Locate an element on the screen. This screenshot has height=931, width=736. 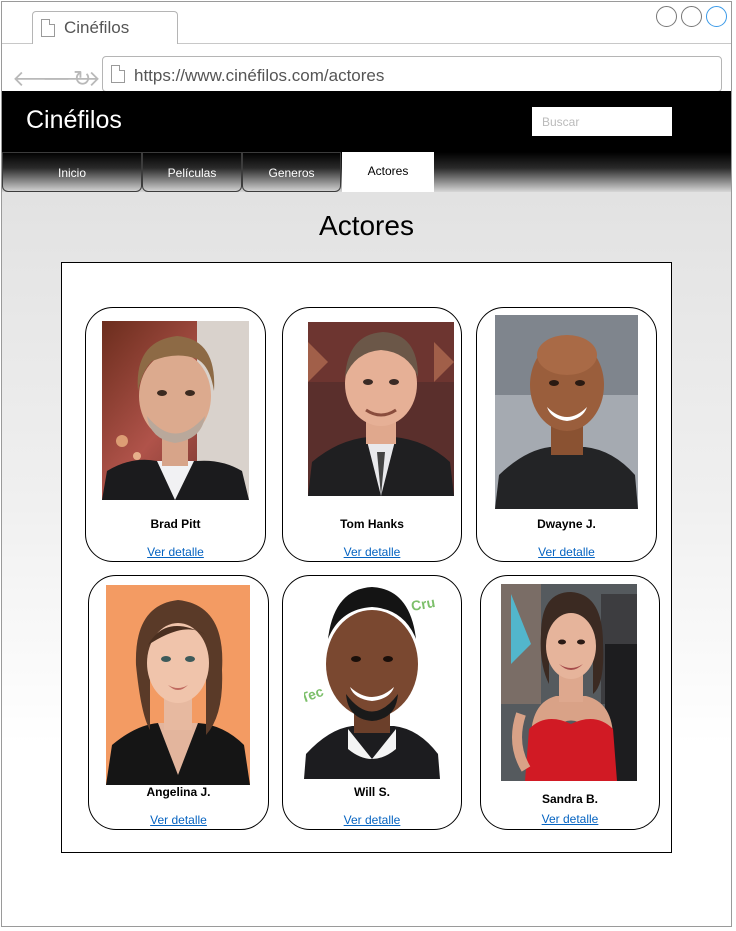
tab-inicio: Inicio is located at coordinates (72, 172).